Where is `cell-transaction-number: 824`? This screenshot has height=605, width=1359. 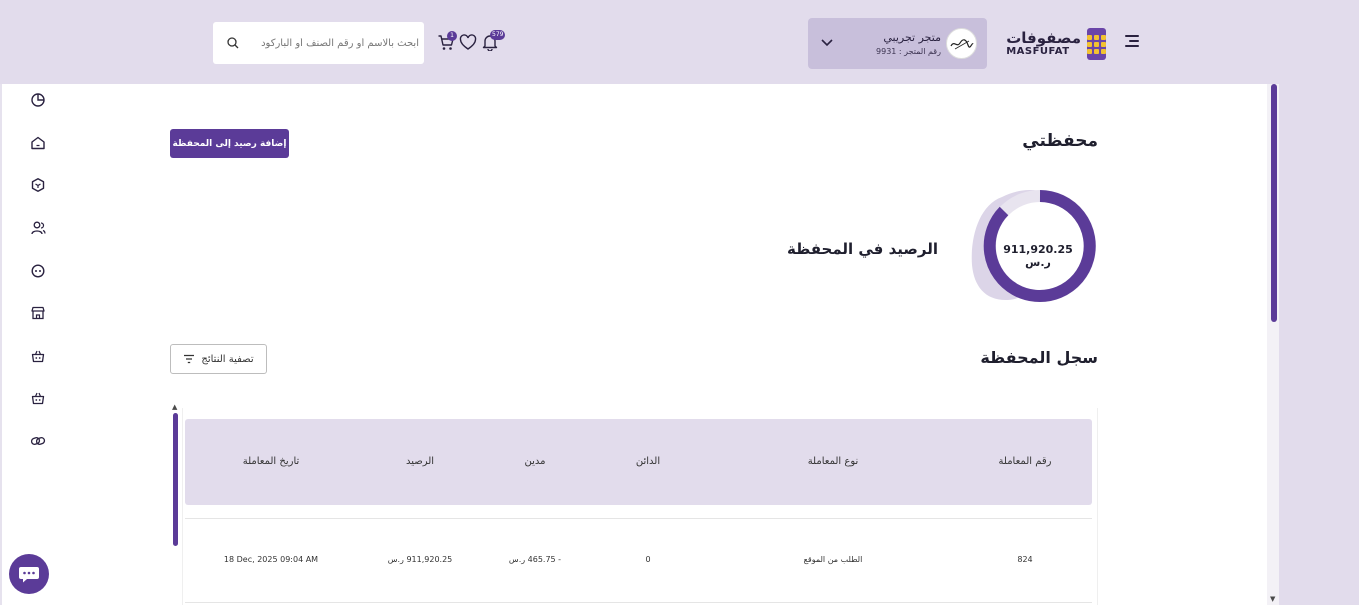
cell-transaction-number: 824 is located at coordinates (1025, 559).